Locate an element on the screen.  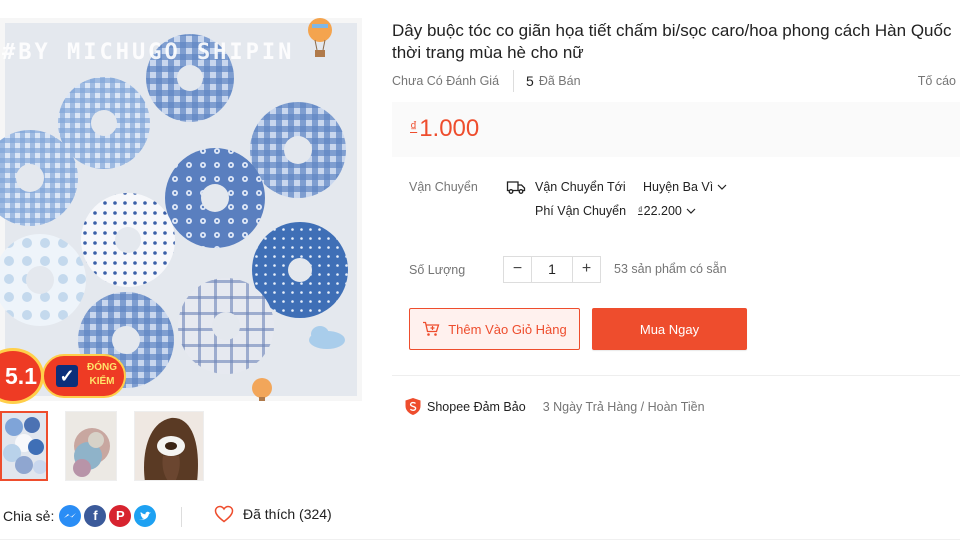
share-label: Chia sẻ: is located at coordinates (29, 516).